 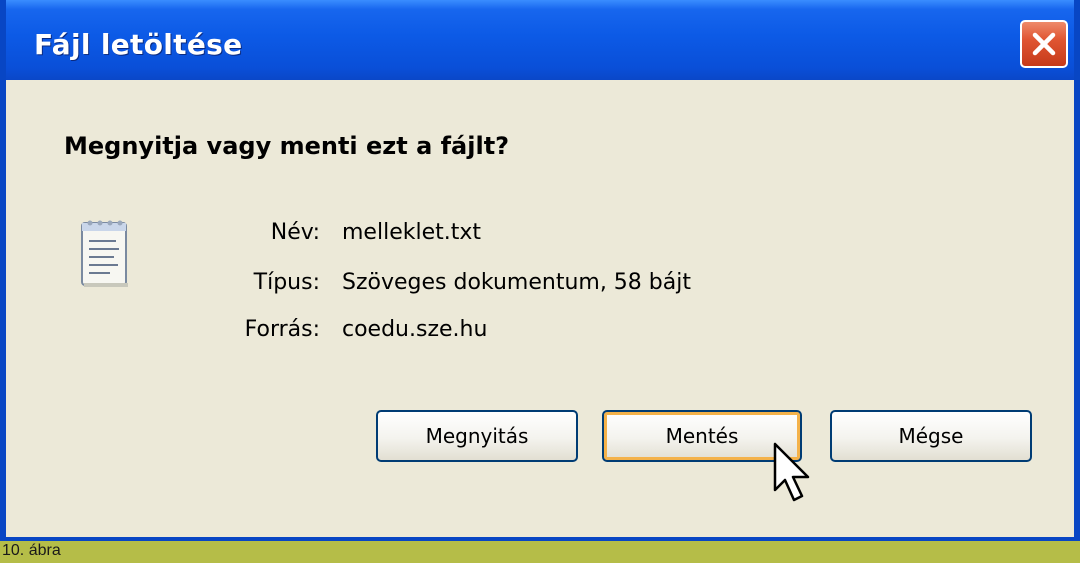 I want to click on file-type-value: Szöveges dokumentum, 58 bájt, so click(x=516, y=282).